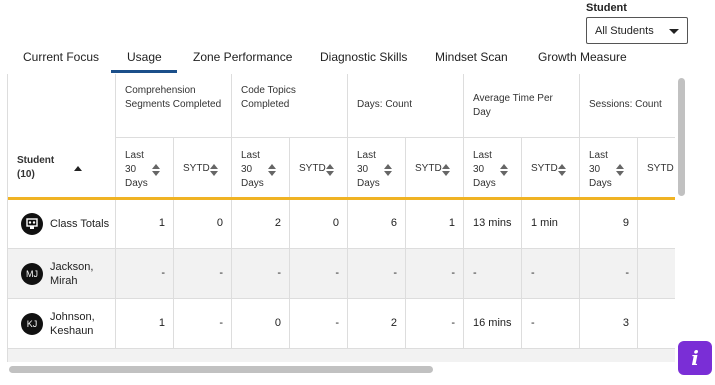  Describe the element at coordinates (451, 223) in the screenshot. I see `cell-value: 1` at that location.